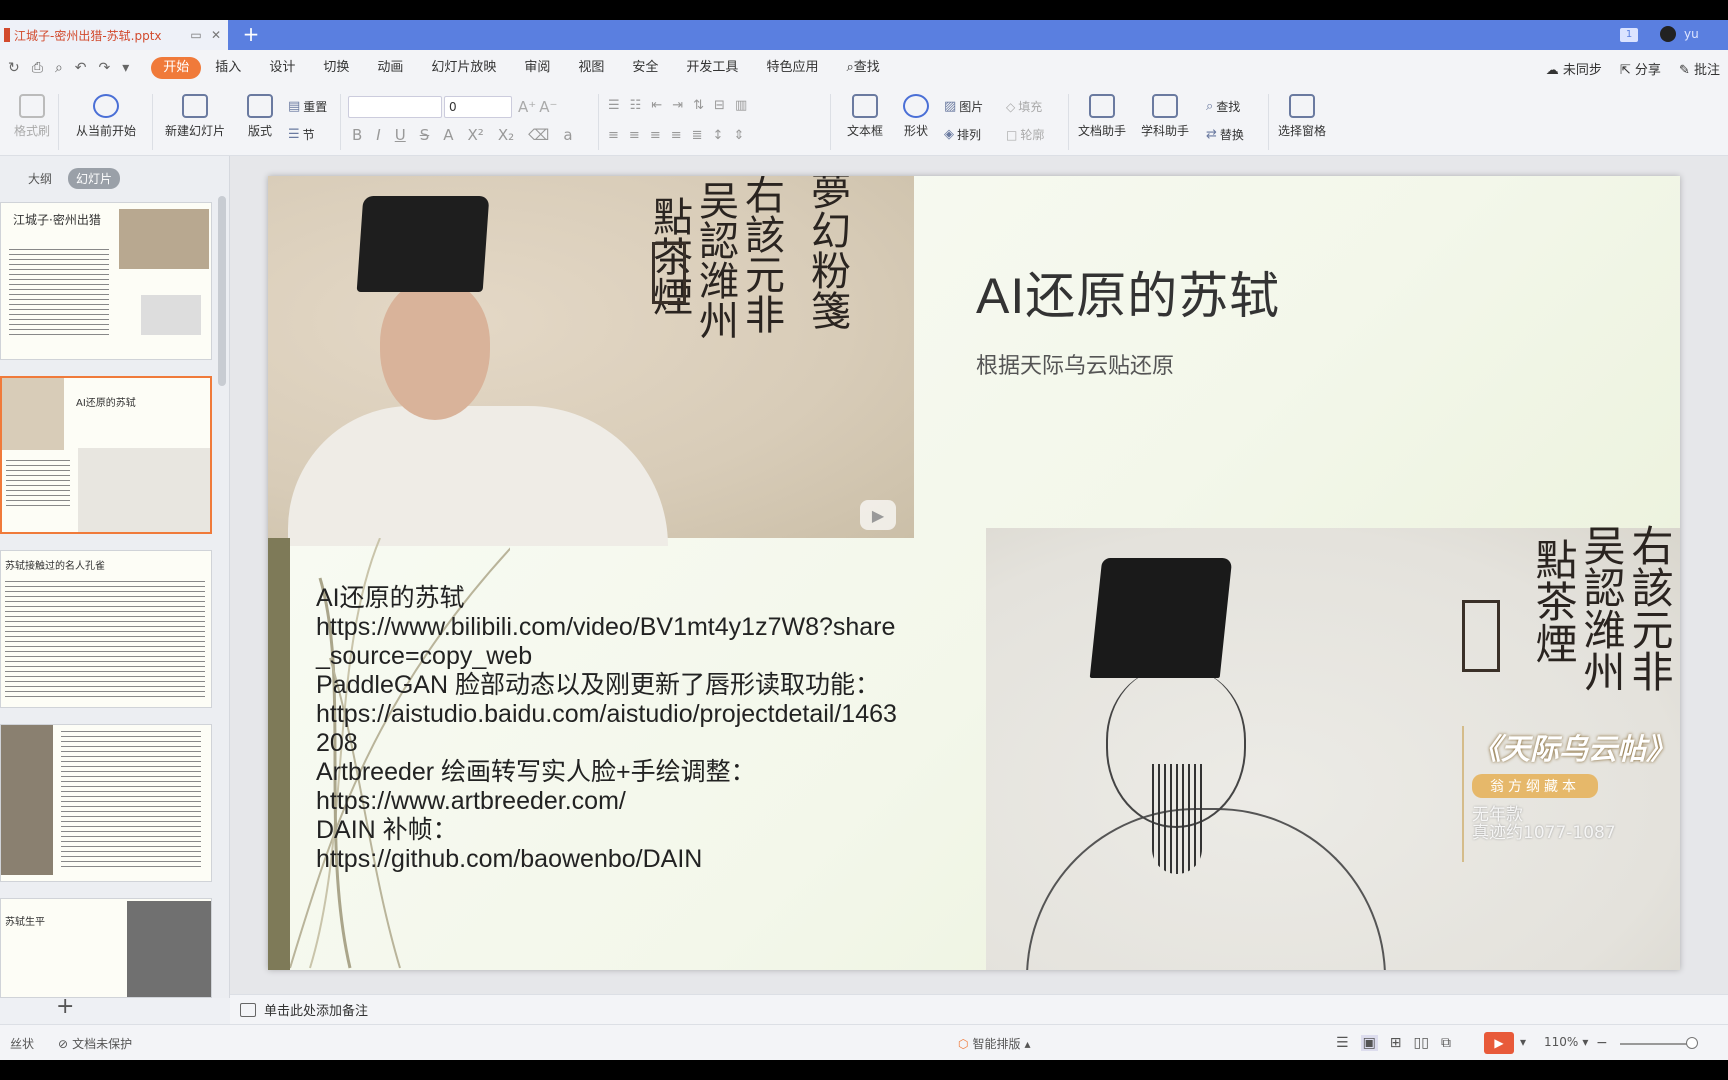  What do you see at coordinates (741, 105) in the screenshot?
I see `columns-icon: ▥` at bounding box center [741, 105].